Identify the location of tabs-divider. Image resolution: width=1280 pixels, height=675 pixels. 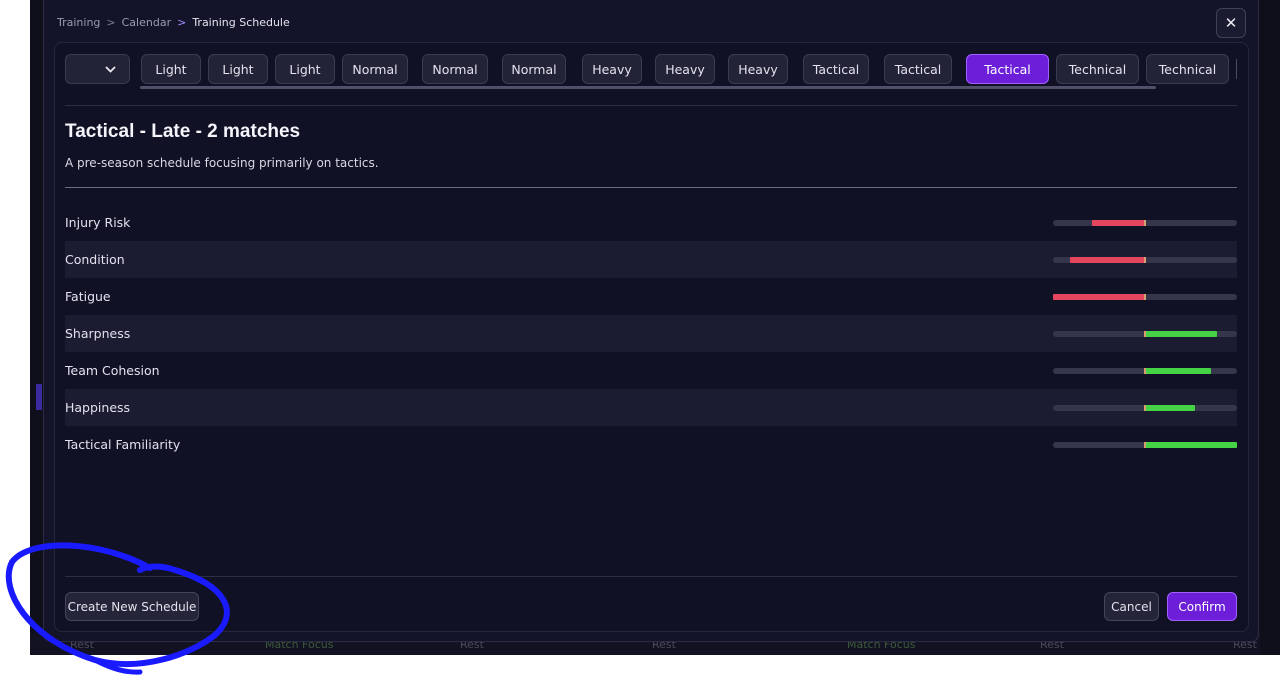
(1236, 69).